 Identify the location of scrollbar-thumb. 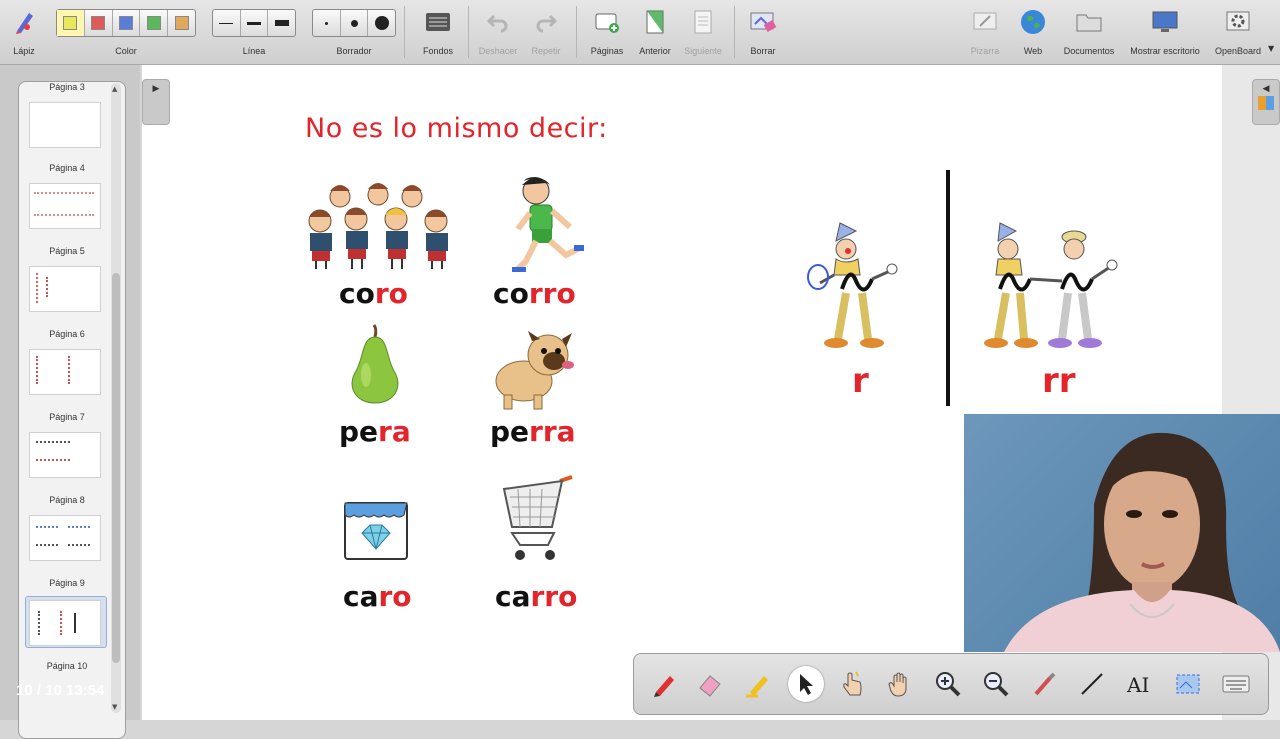
(116, 468).